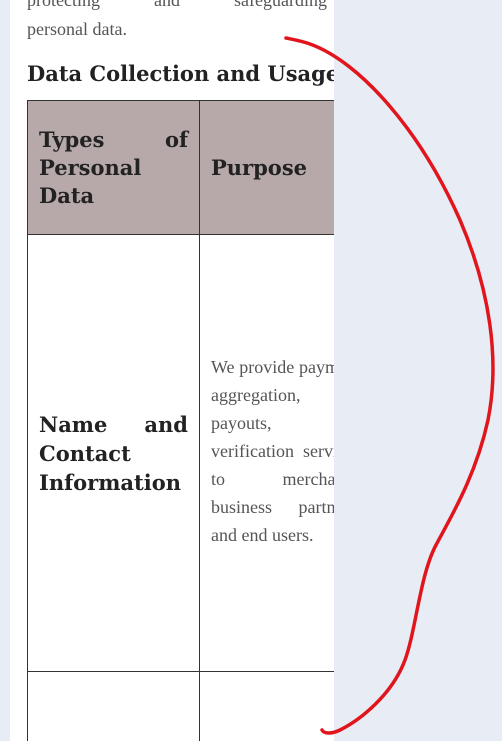  What do you see at coordinates (266, 167) in the screenshot?
I see `header-purpose: Purpose` at bounding box center [266, 167].